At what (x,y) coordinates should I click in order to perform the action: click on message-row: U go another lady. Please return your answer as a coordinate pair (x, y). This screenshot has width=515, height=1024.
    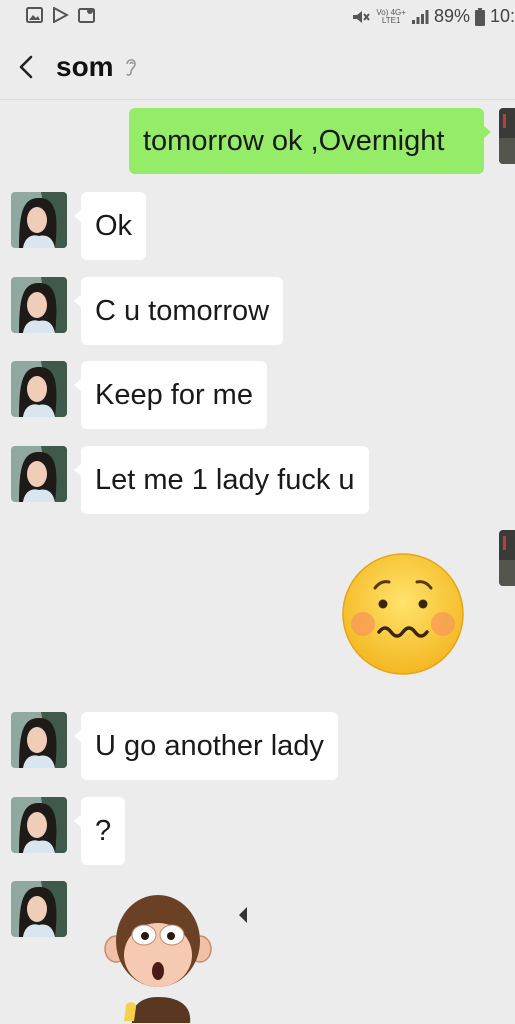
    Looking at the image, I should click on (257, 746).